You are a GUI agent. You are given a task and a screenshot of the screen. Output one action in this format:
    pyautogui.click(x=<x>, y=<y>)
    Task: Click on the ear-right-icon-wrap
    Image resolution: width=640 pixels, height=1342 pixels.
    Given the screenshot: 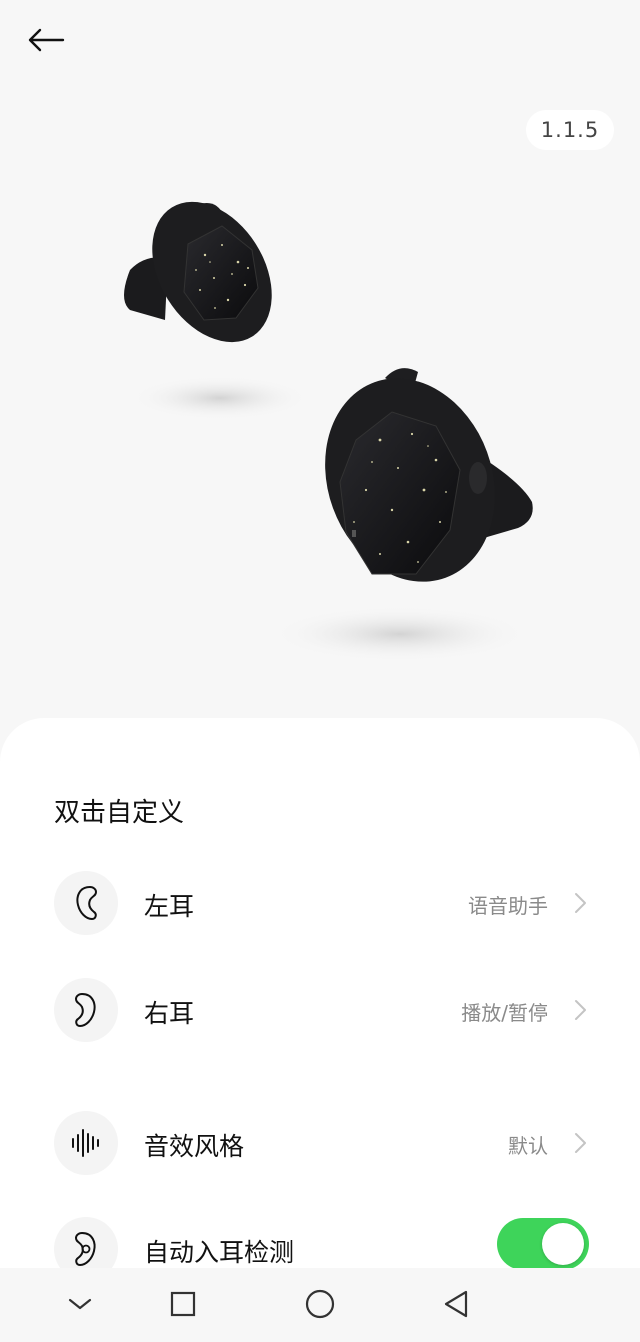 What is the action you would take?
    pyautogui.click(x=86, y=1010)
    